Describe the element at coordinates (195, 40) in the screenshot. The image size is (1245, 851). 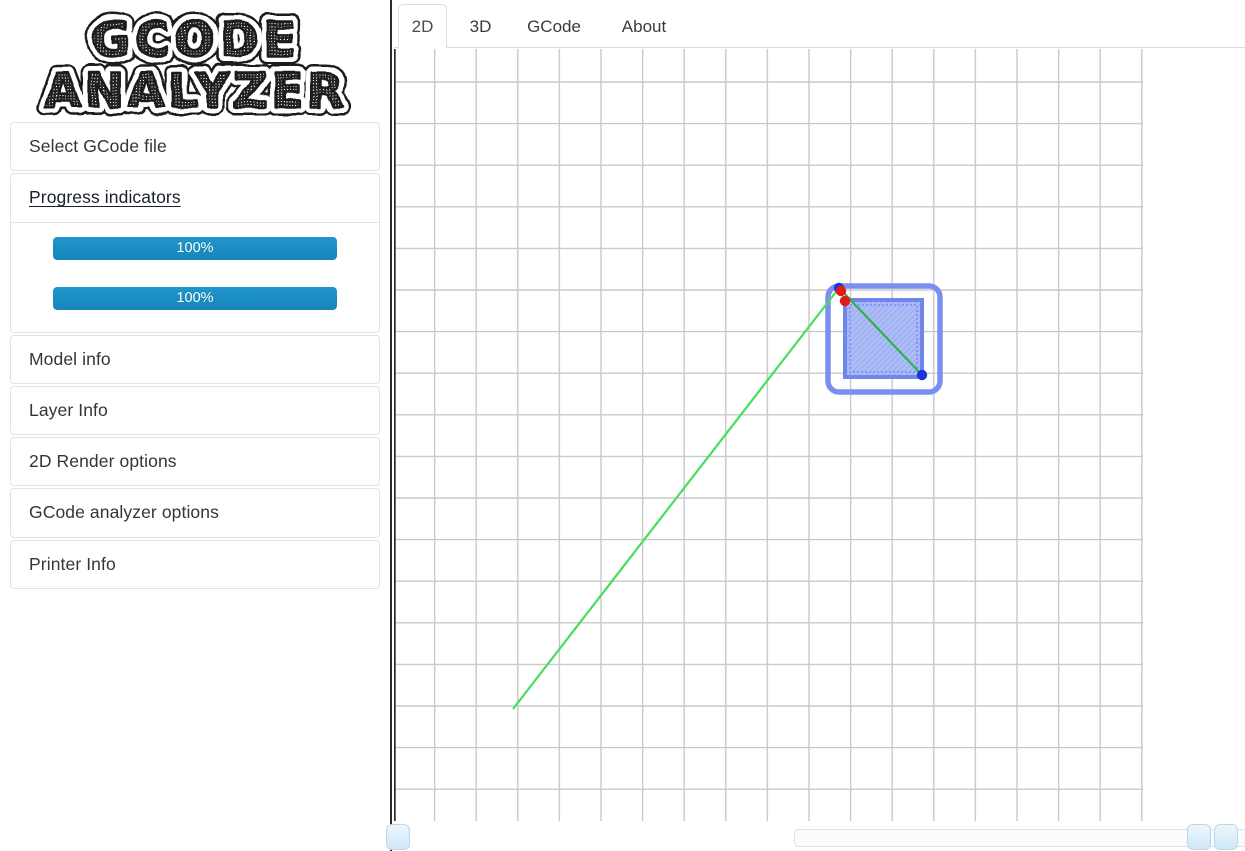
I see `svg-text: GCODE` at that location.